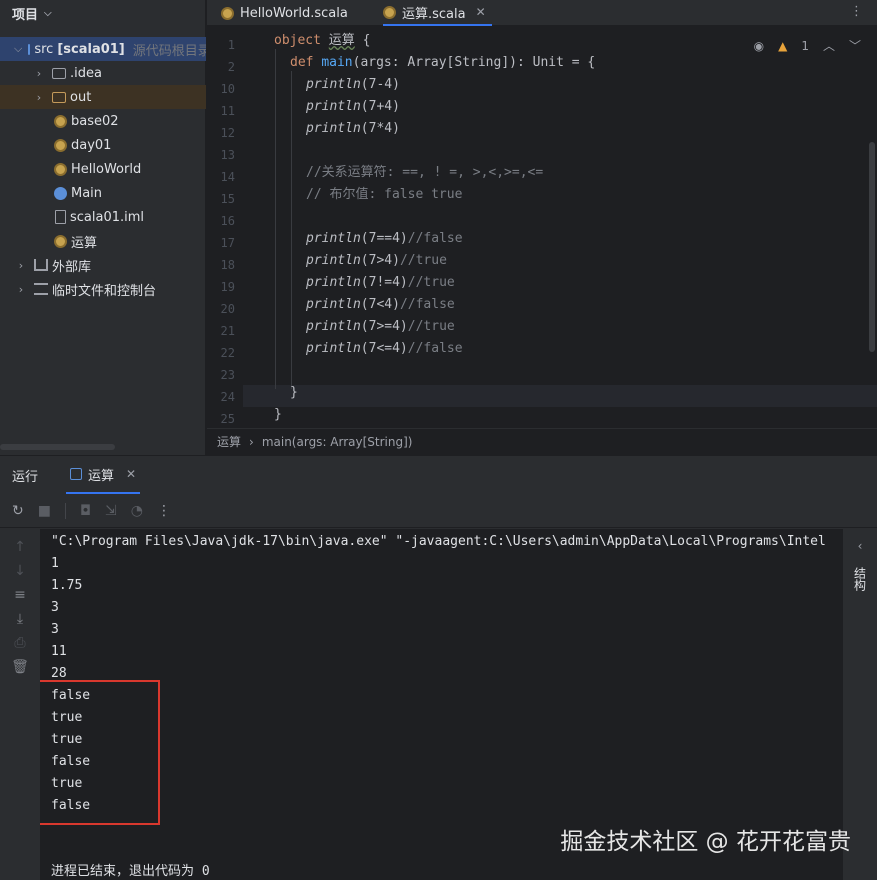 Image resolution: width=877 pixels, height=880 pixels. Describe the element at coordinates (84, 243) in the screenshot. I see `tree-item-label: 运算` at that location.